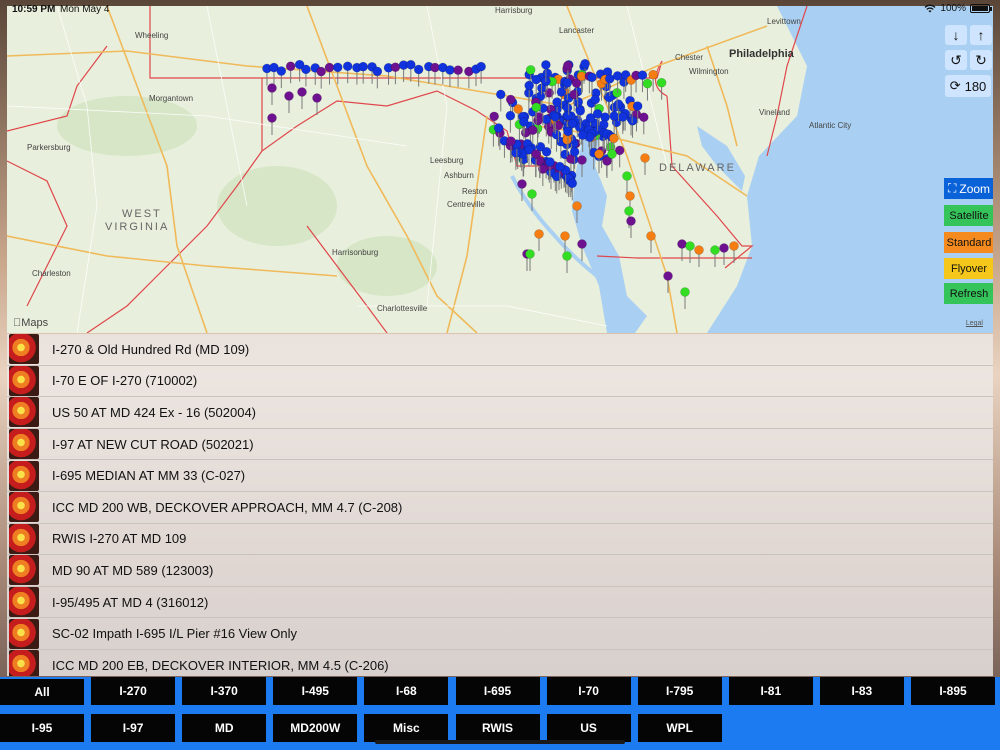  What do you see at coordinates (770, 691) in the screenshot?
I see `tab-i-81: I-81` at bounding box center [770, 691].